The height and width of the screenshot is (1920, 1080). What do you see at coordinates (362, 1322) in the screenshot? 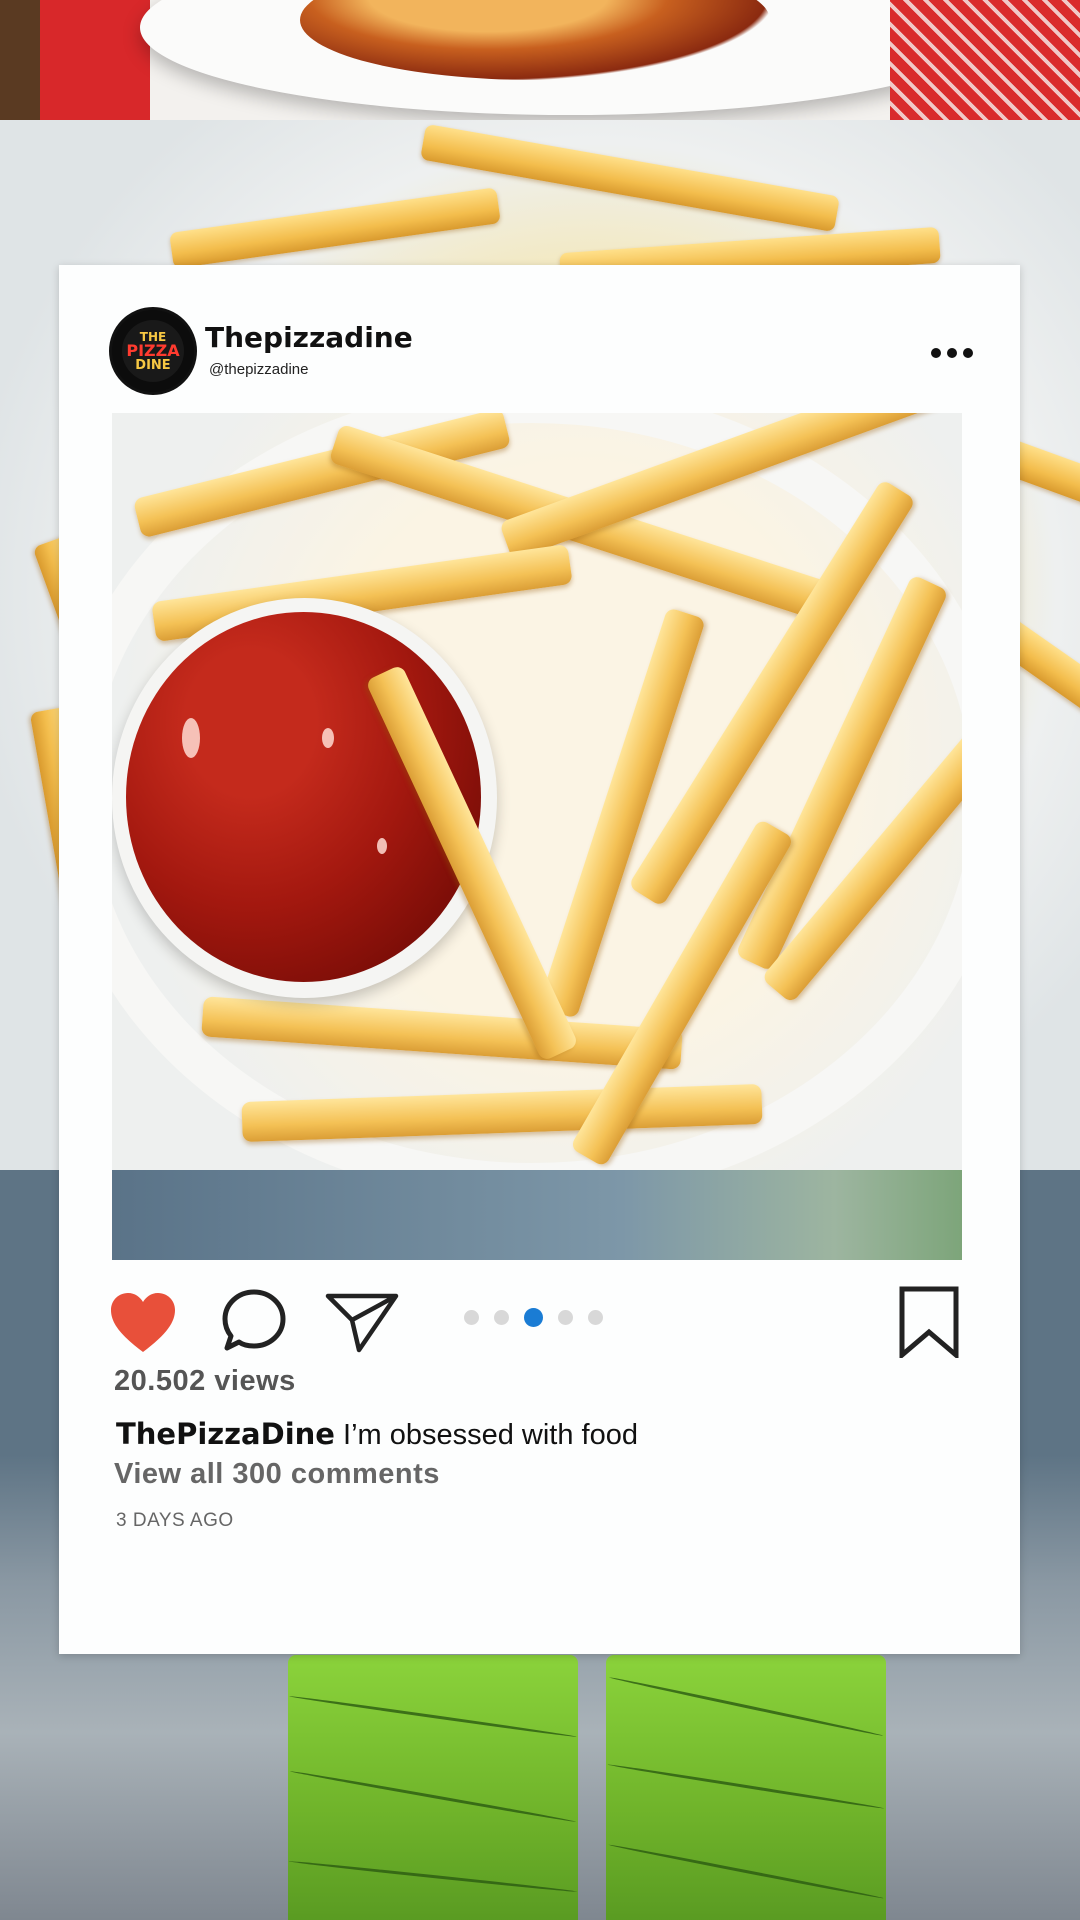
I see `send-icon` at bounding box center [362, 1322].